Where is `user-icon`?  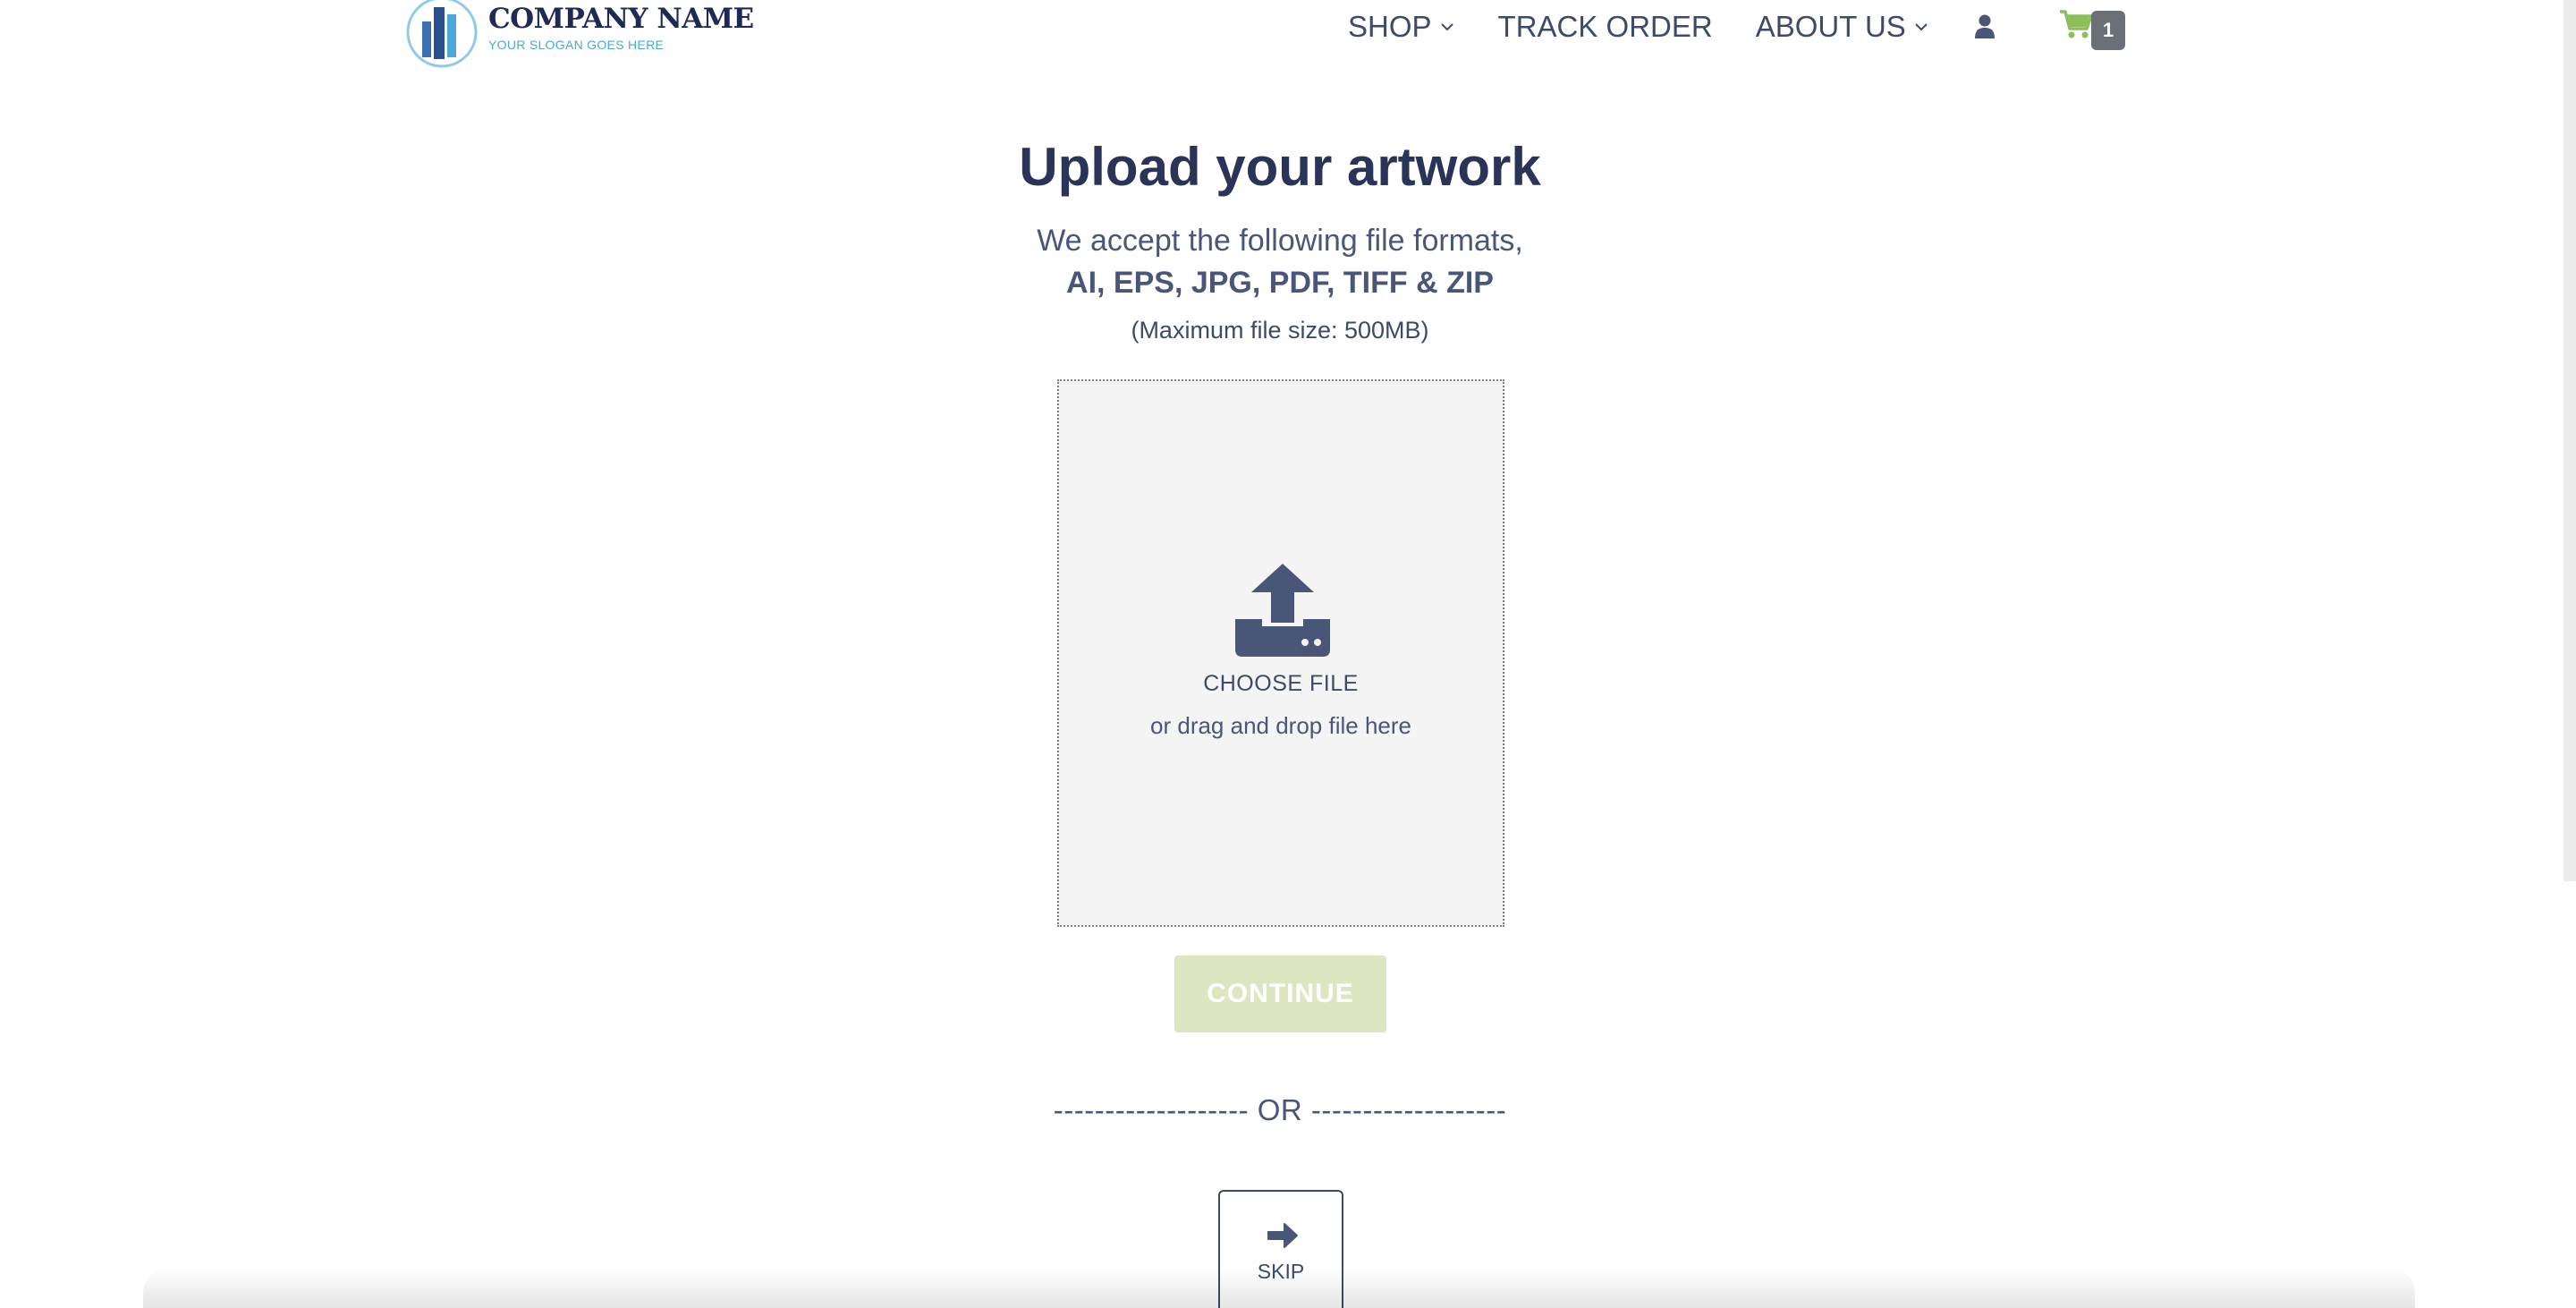 user-icon is located at coordinates (1985, 26).